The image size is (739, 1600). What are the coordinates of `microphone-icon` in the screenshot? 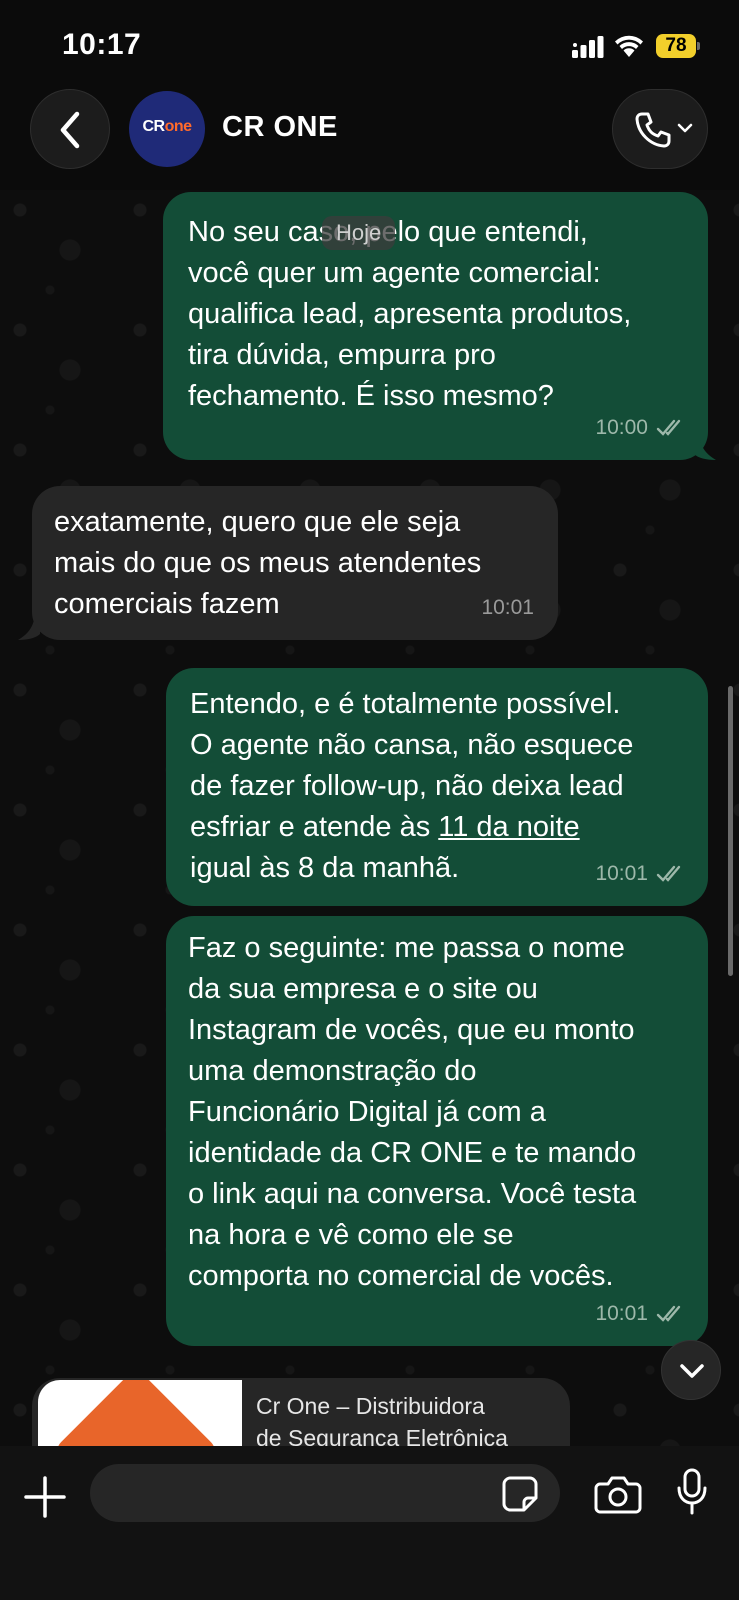 It's located at (692, 1492).